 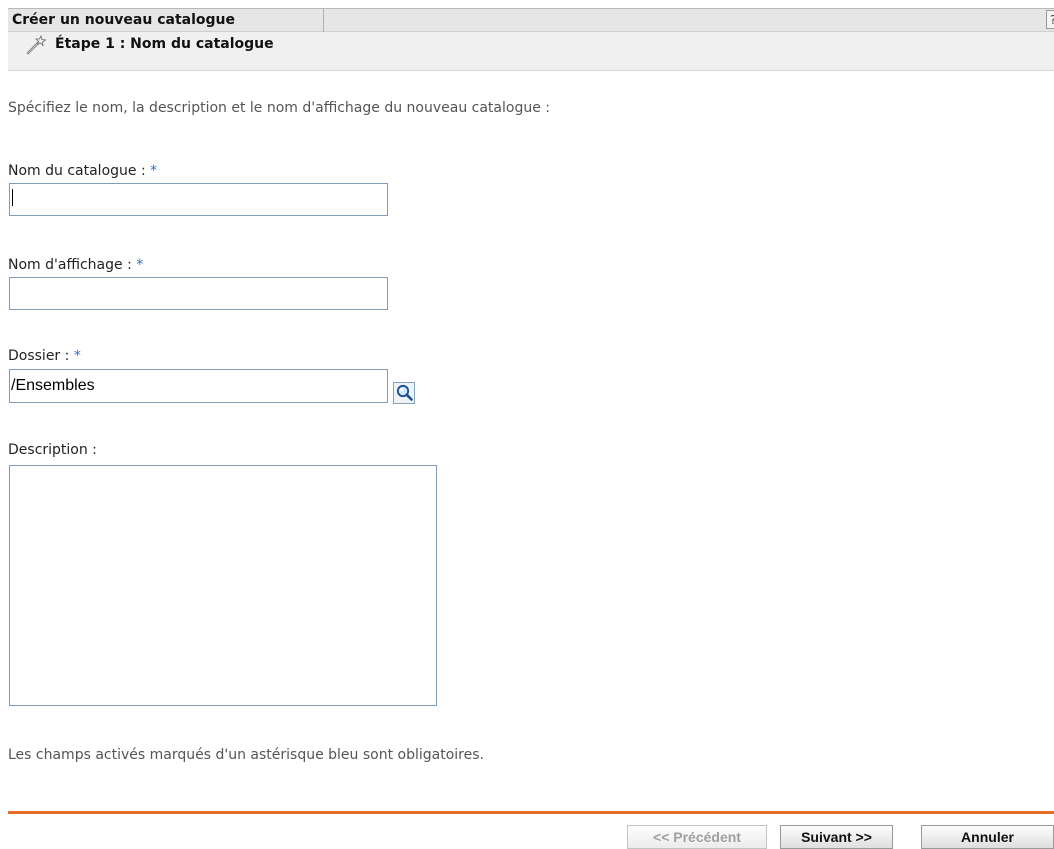 I want to click on title-bar: Créer un nouveau catalogue ?, so click(x=531, y=20).